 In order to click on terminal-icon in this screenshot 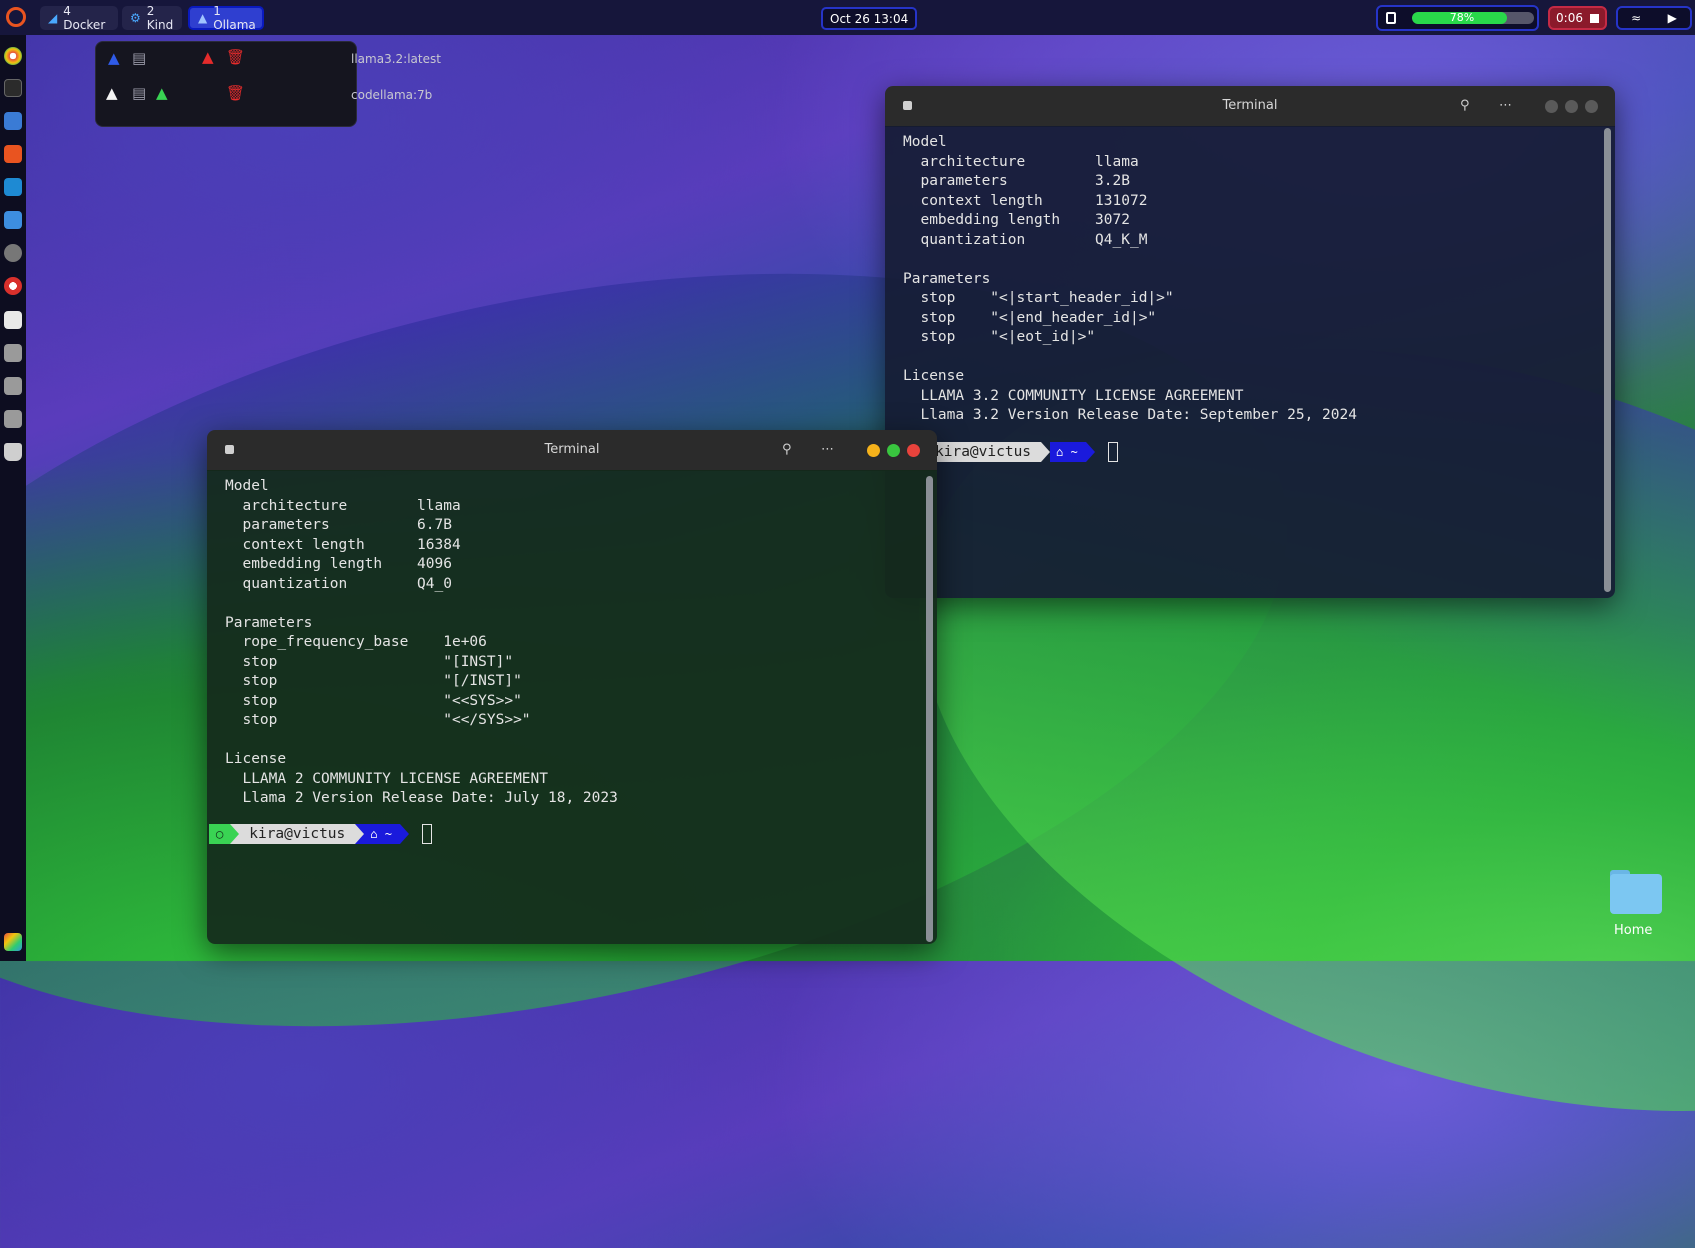, I will do `click(13, 88)`.